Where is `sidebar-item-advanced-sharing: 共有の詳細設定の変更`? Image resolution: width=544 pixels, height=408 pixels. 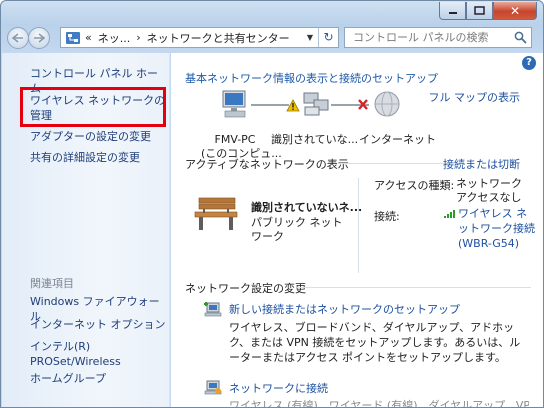
sidebar-item-advanced-sharing: 共有の詳細設定の変更 is located at coordinates (98, 157).